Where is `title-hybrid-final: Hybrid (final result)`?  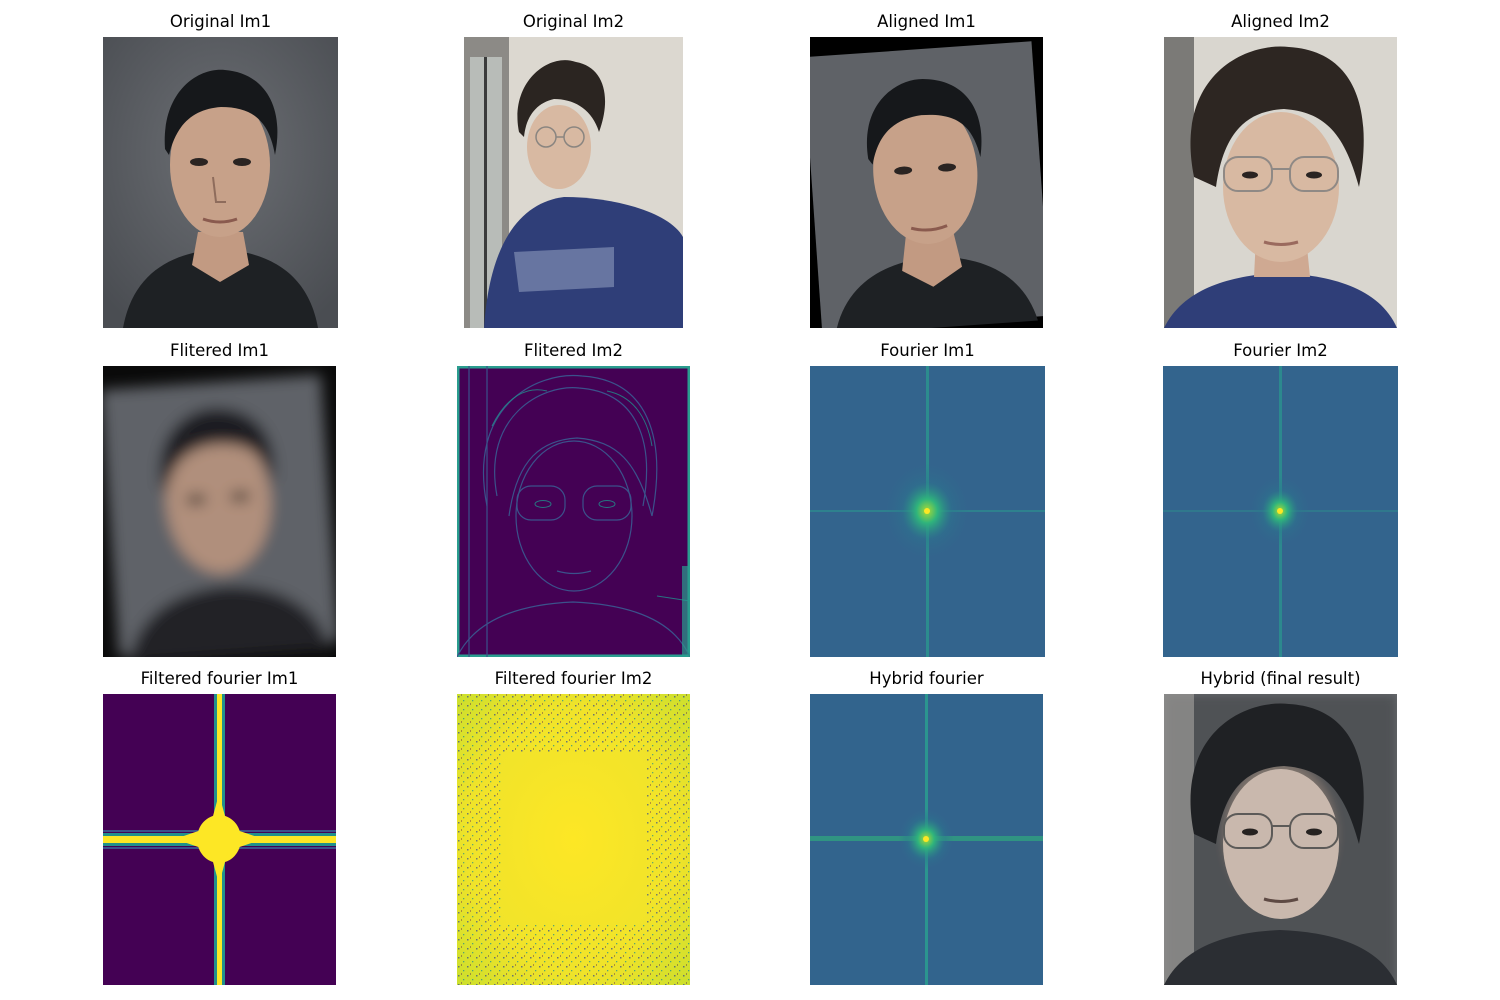
title-hybrid-final: Hybrid (final result) is located at coordinates (1280, 678).